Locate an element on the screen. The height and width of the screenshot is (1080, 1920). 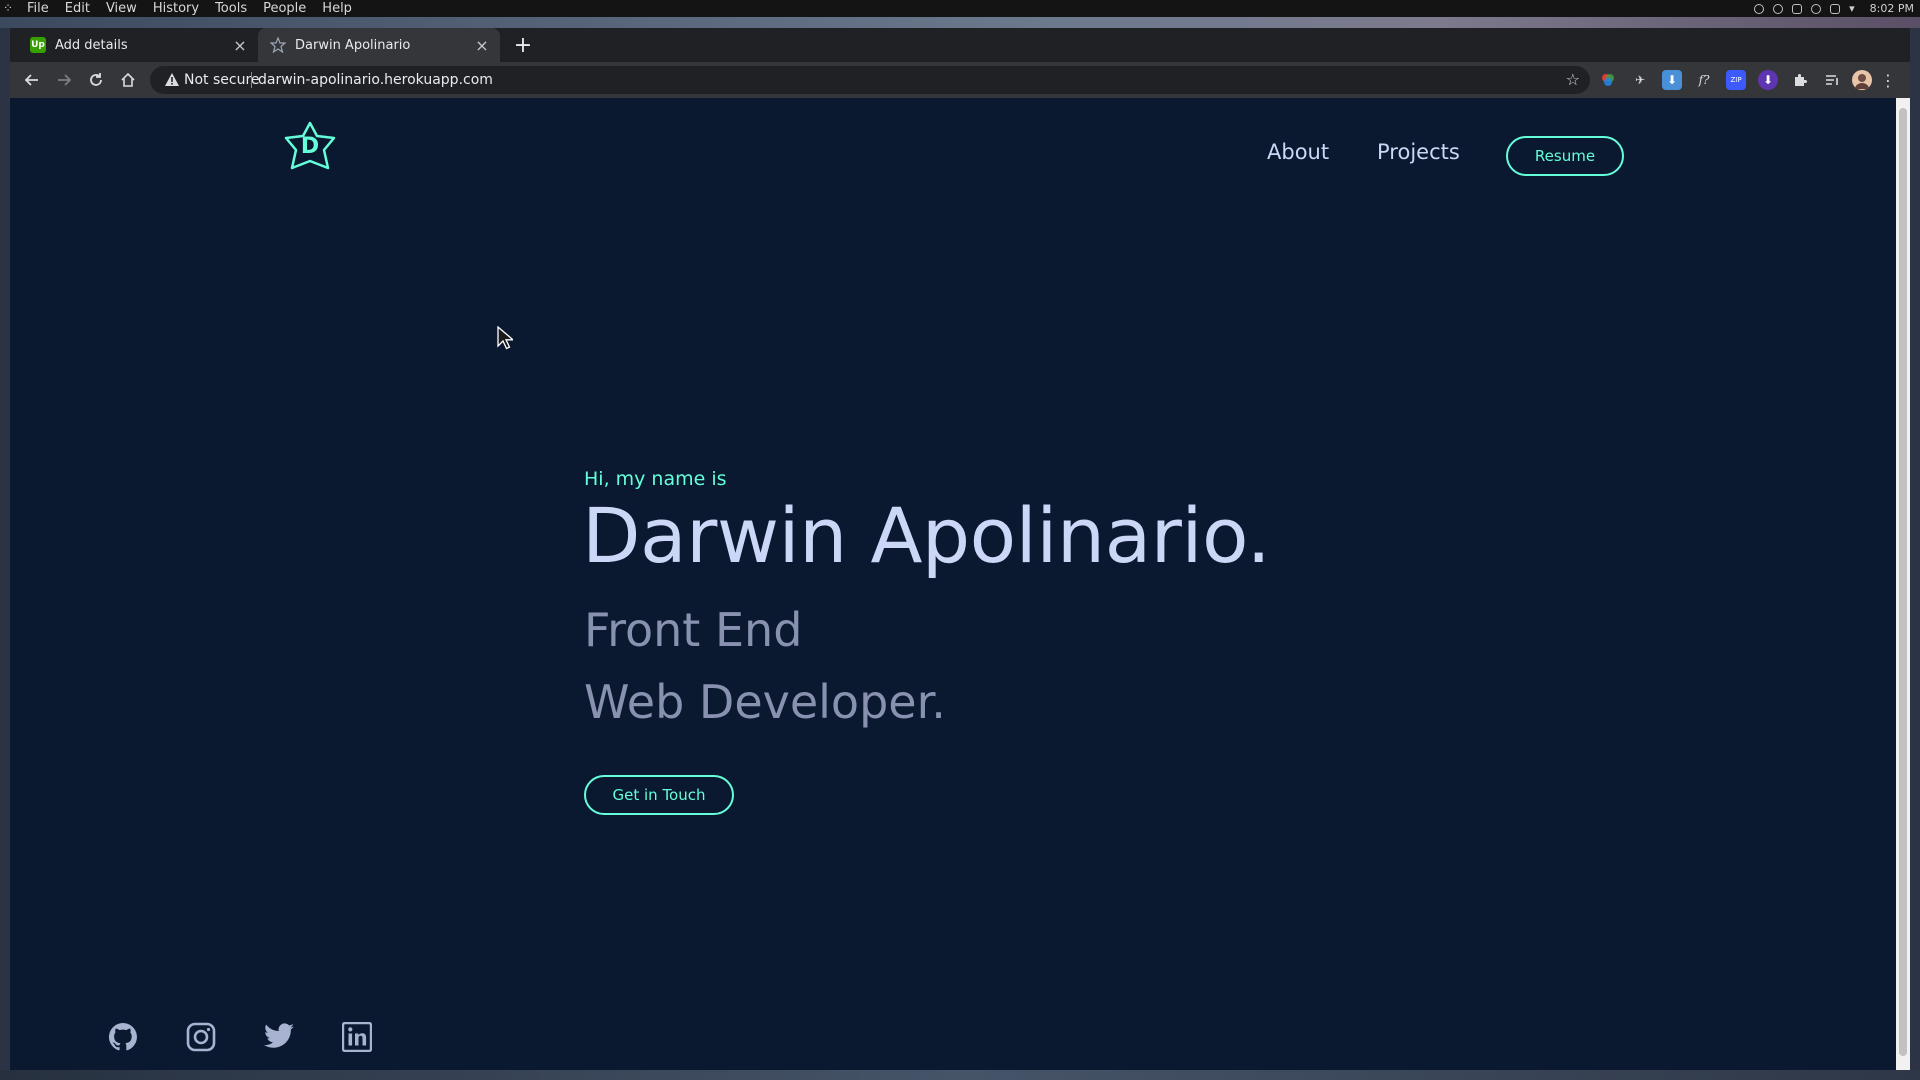
menu-edit: Edit is located at coordinates (77, 8).